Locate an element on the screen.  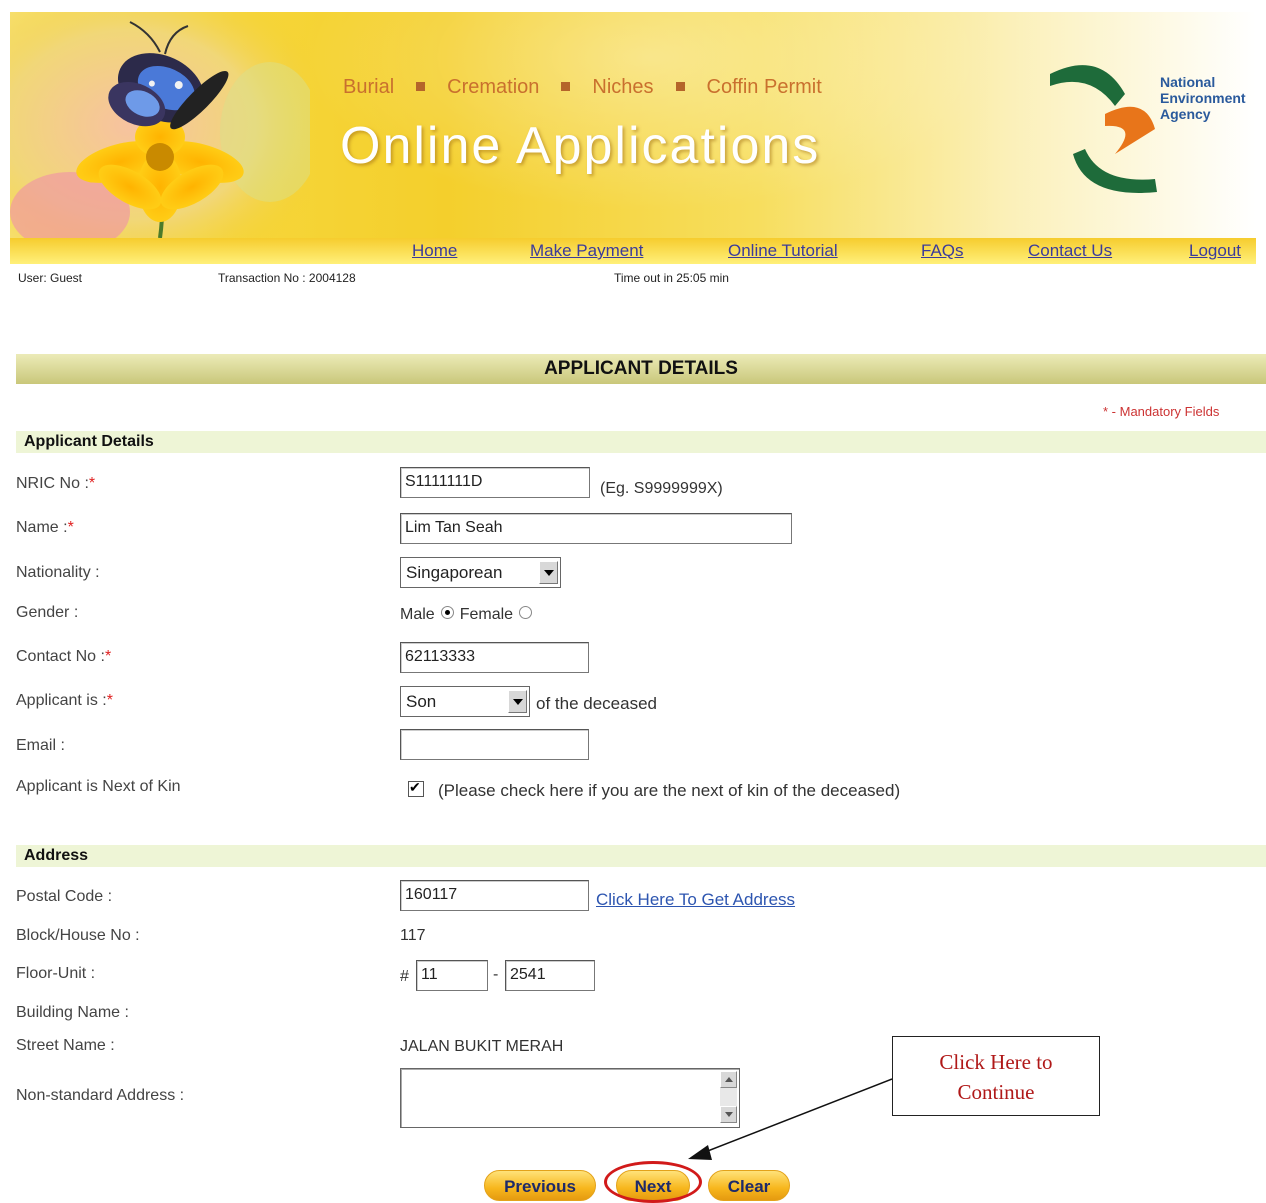
previous-button: Previous is located at coordinates (540, 1185).